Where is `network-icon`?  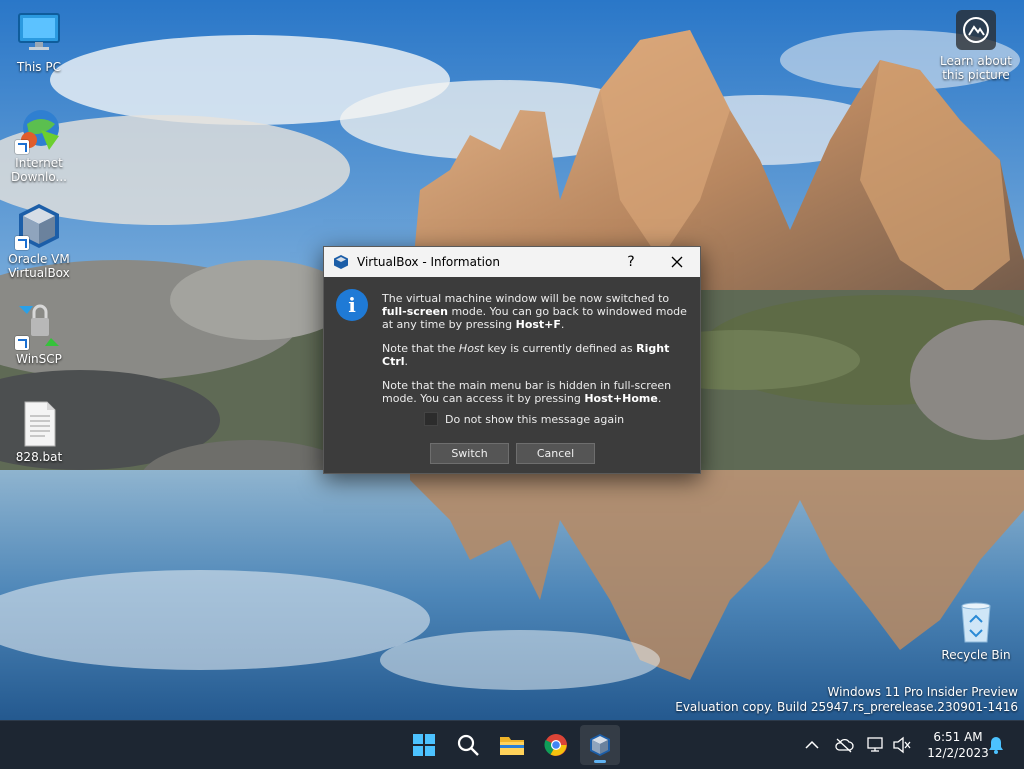
network-icon is located at coordinates (875, 744).